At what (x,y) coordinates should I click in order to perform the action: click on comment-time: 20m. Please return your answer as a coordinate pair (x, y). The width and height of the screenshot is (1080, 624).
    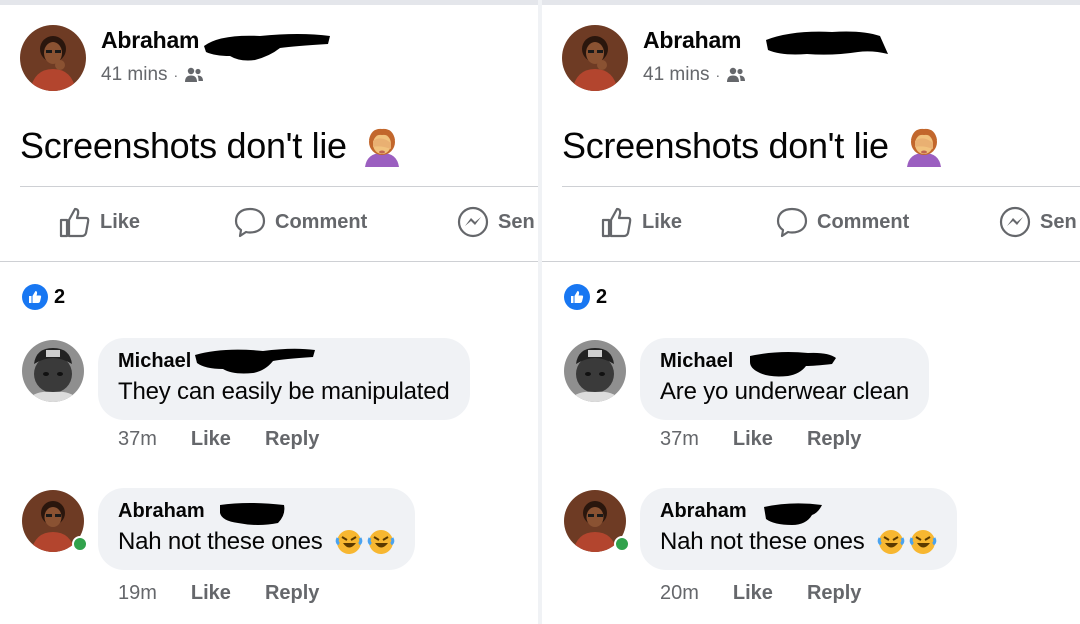
    Looking at the image, I should click on (679, 593).